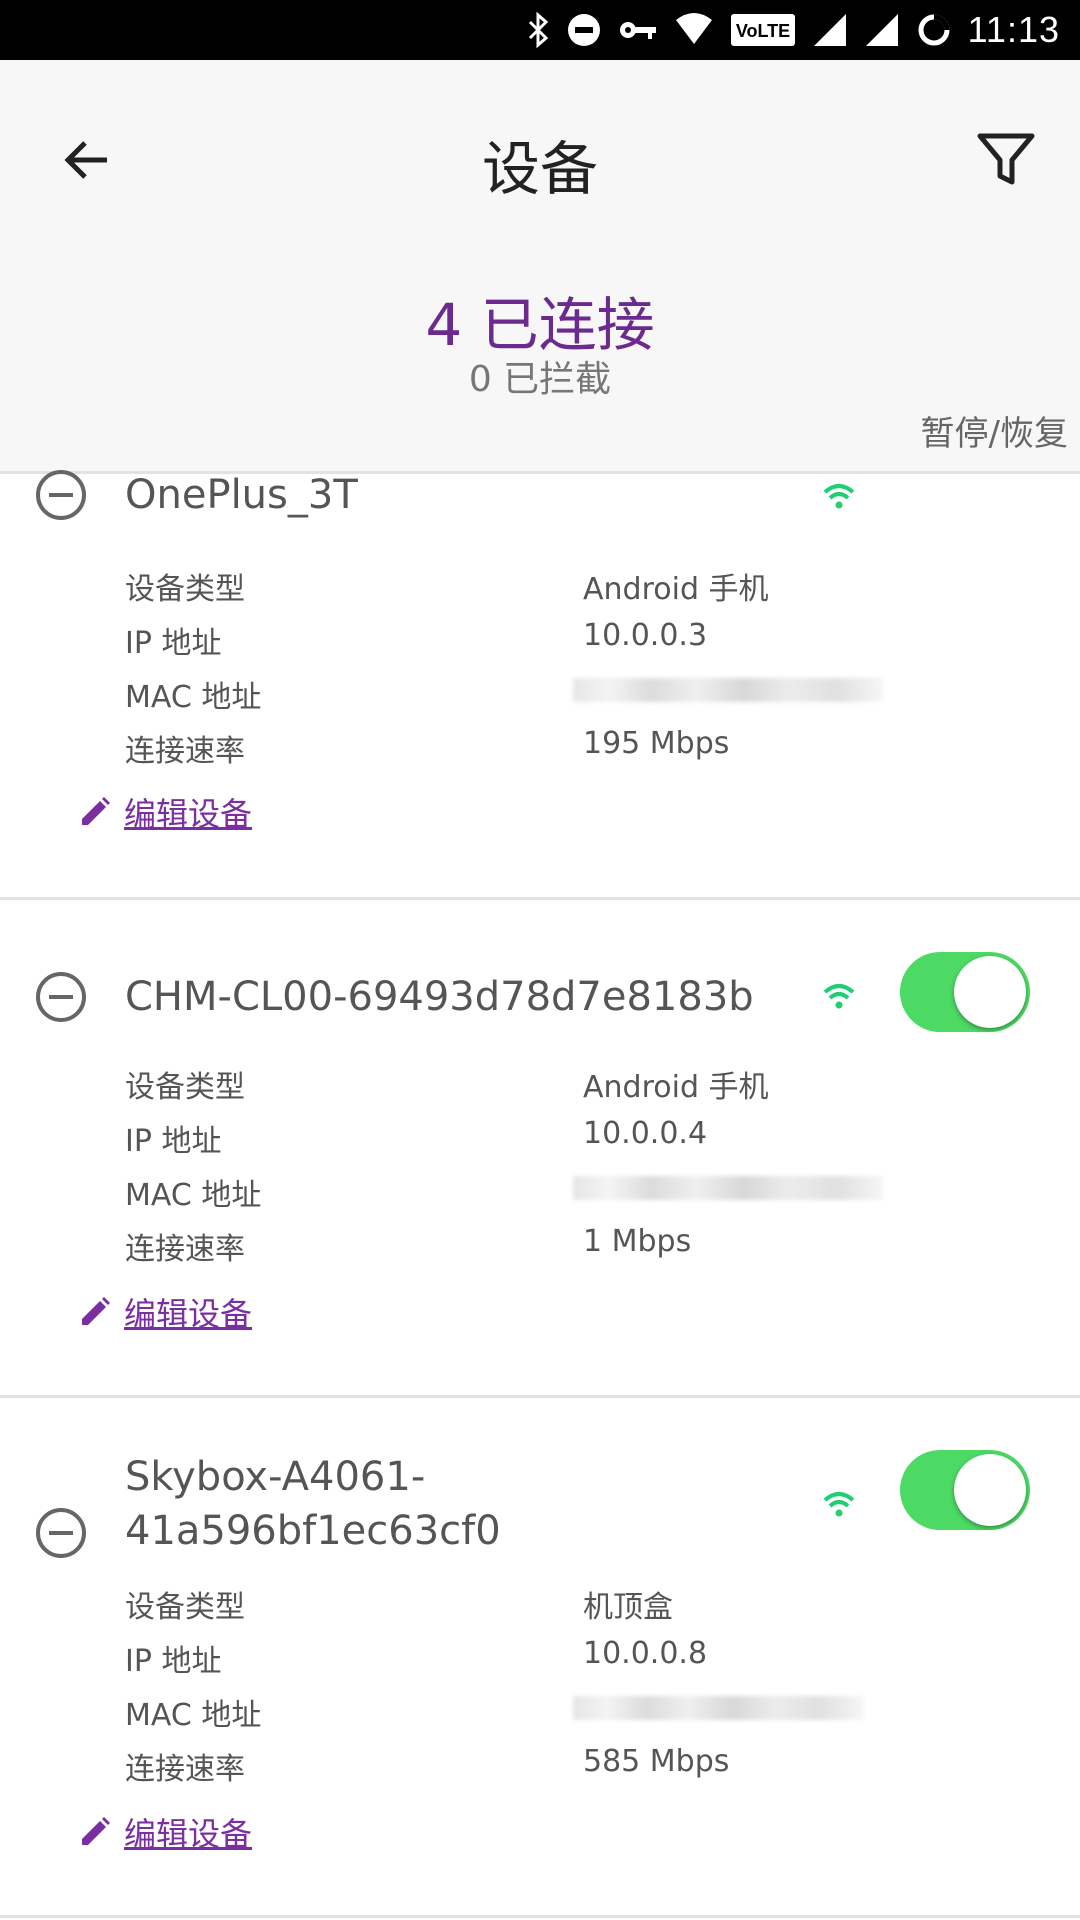 The image size is (1080, 1920). Describe the element at coordinates (656, 743) in the screenshot. I see `speed-value: 195 Mbps` at that location.